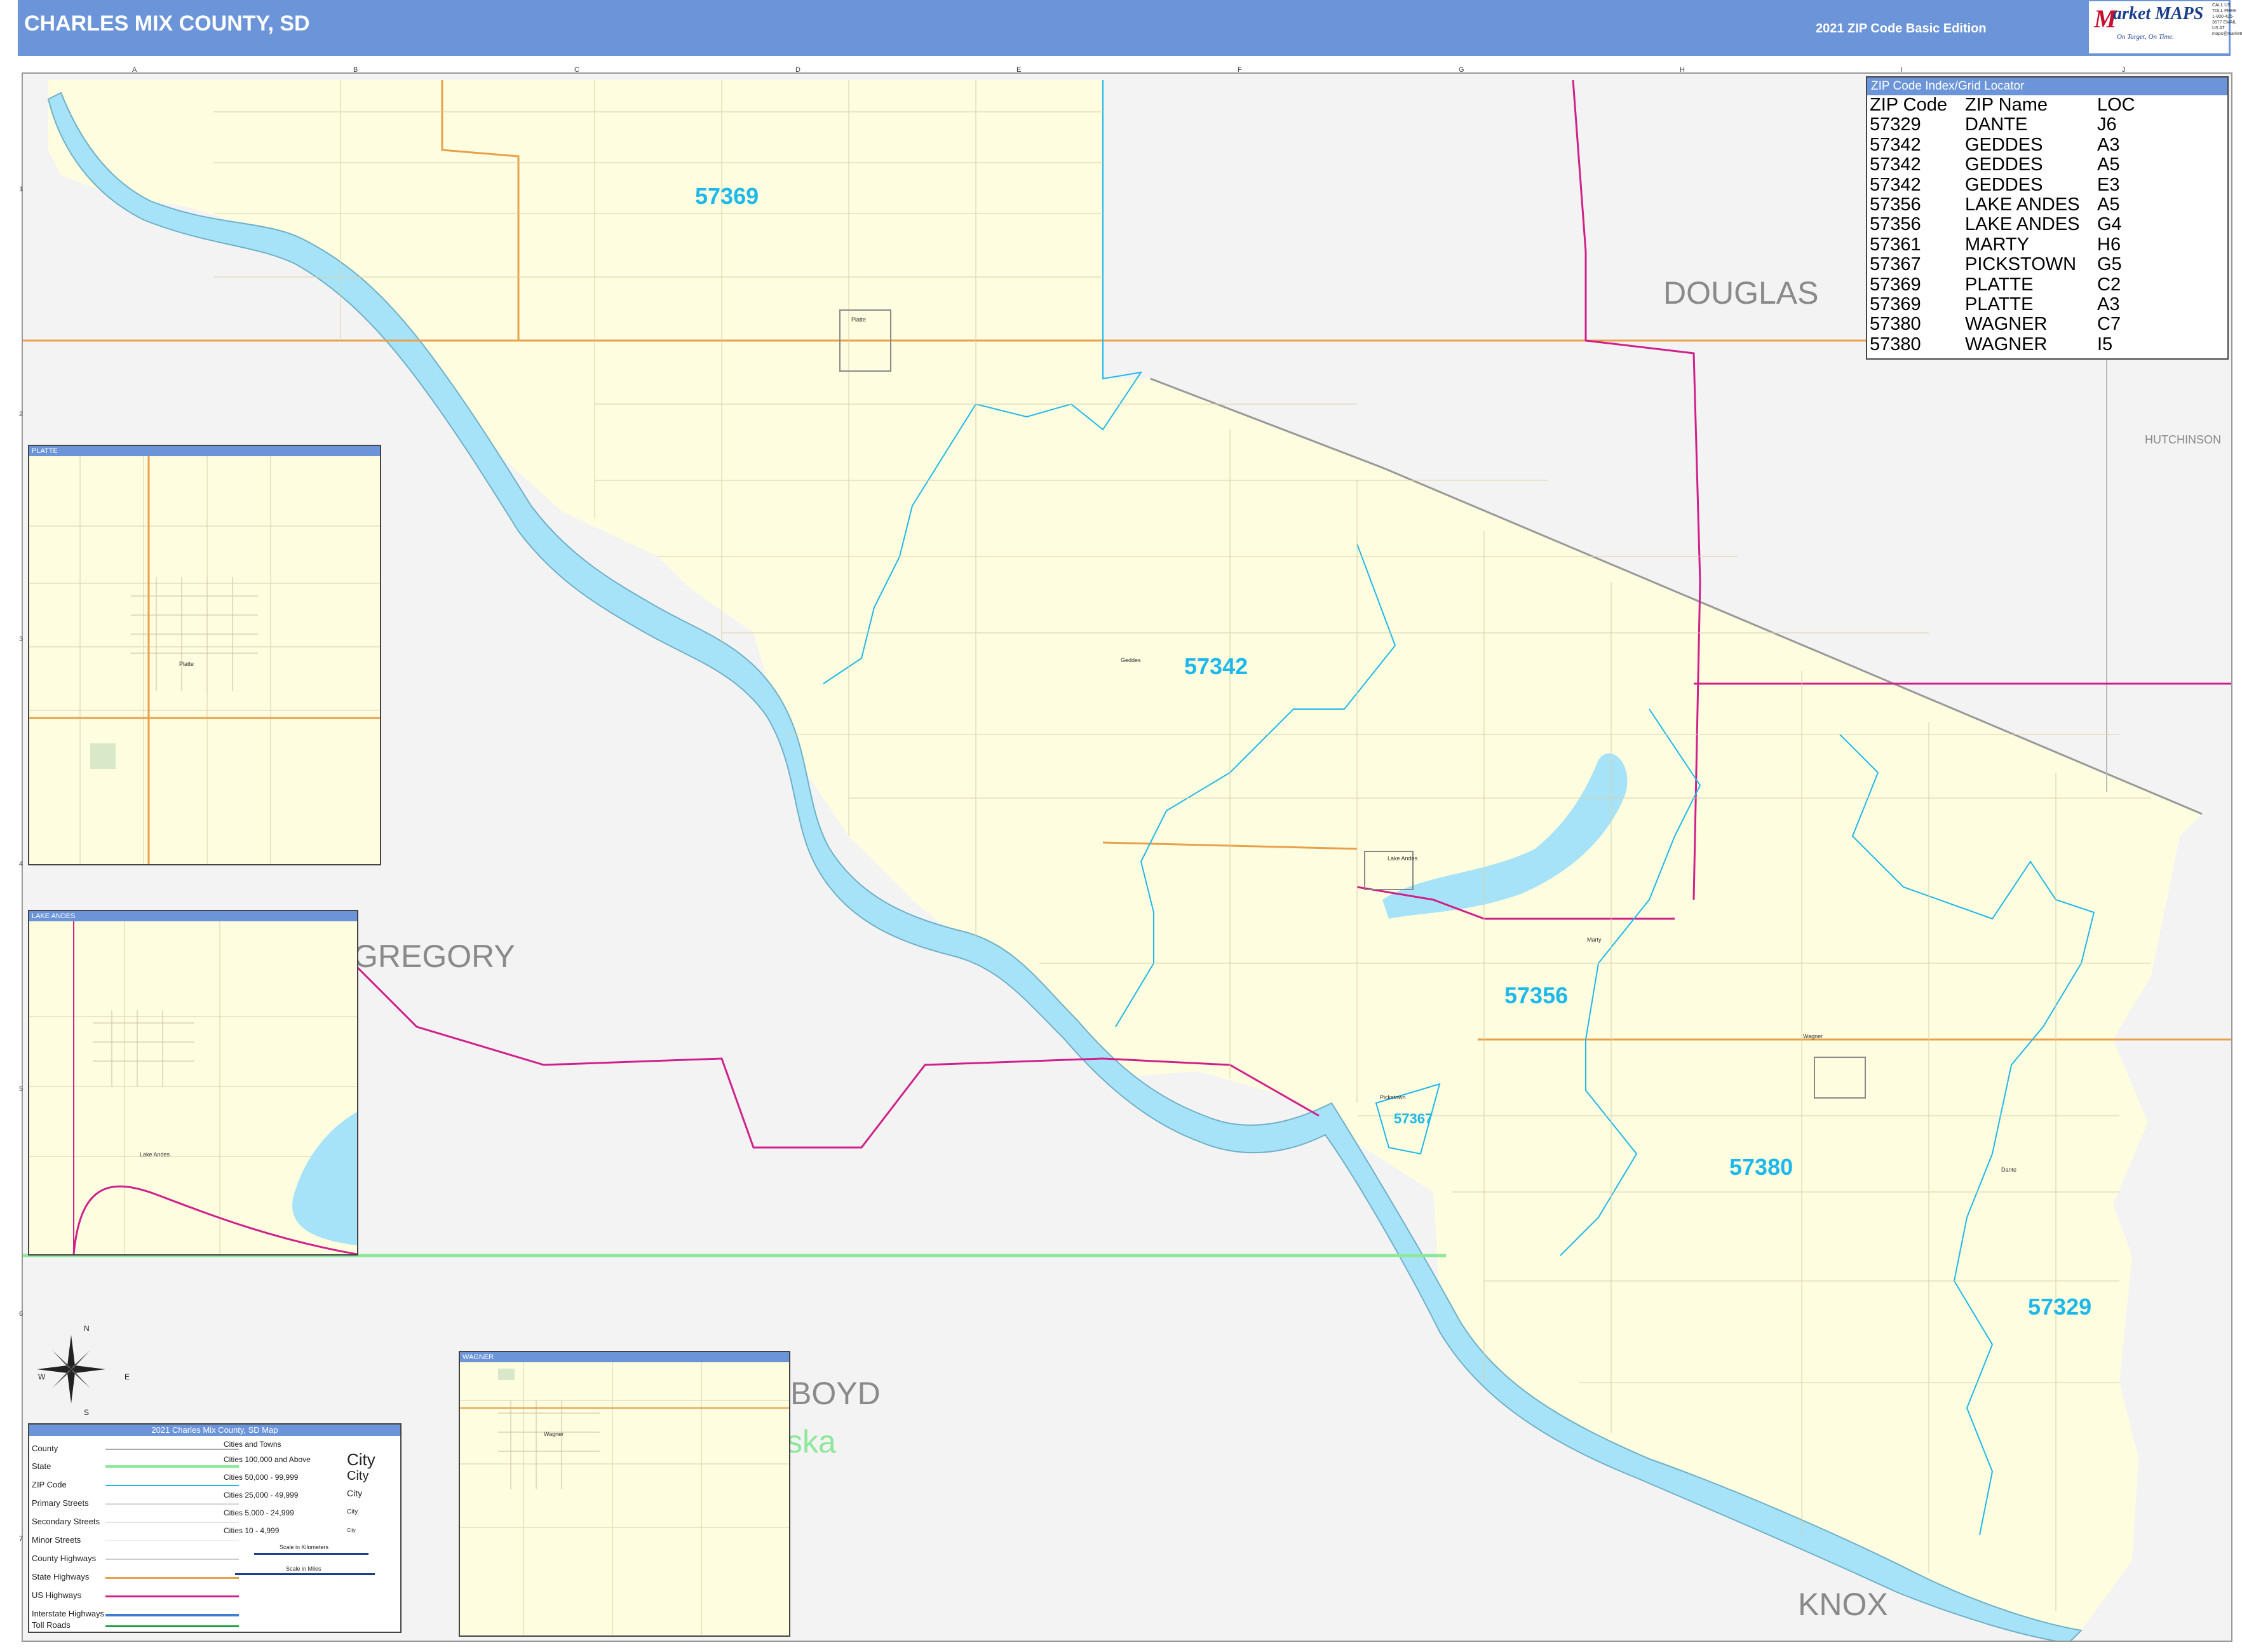 The width and height of the screenshot is (2242, 1652). Describe the element at coordinates (2109, 264) in the screenshot. I see `zip-loc-cell: G5` at that location.